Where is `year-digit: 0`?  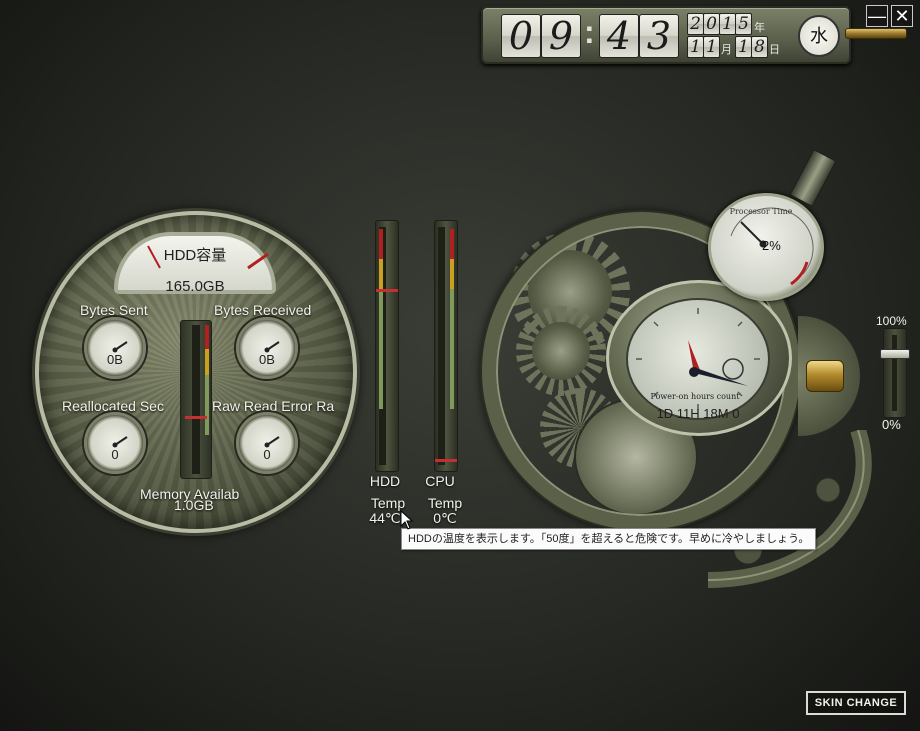 year-digit: 0 is located at coordinates (711, 24).